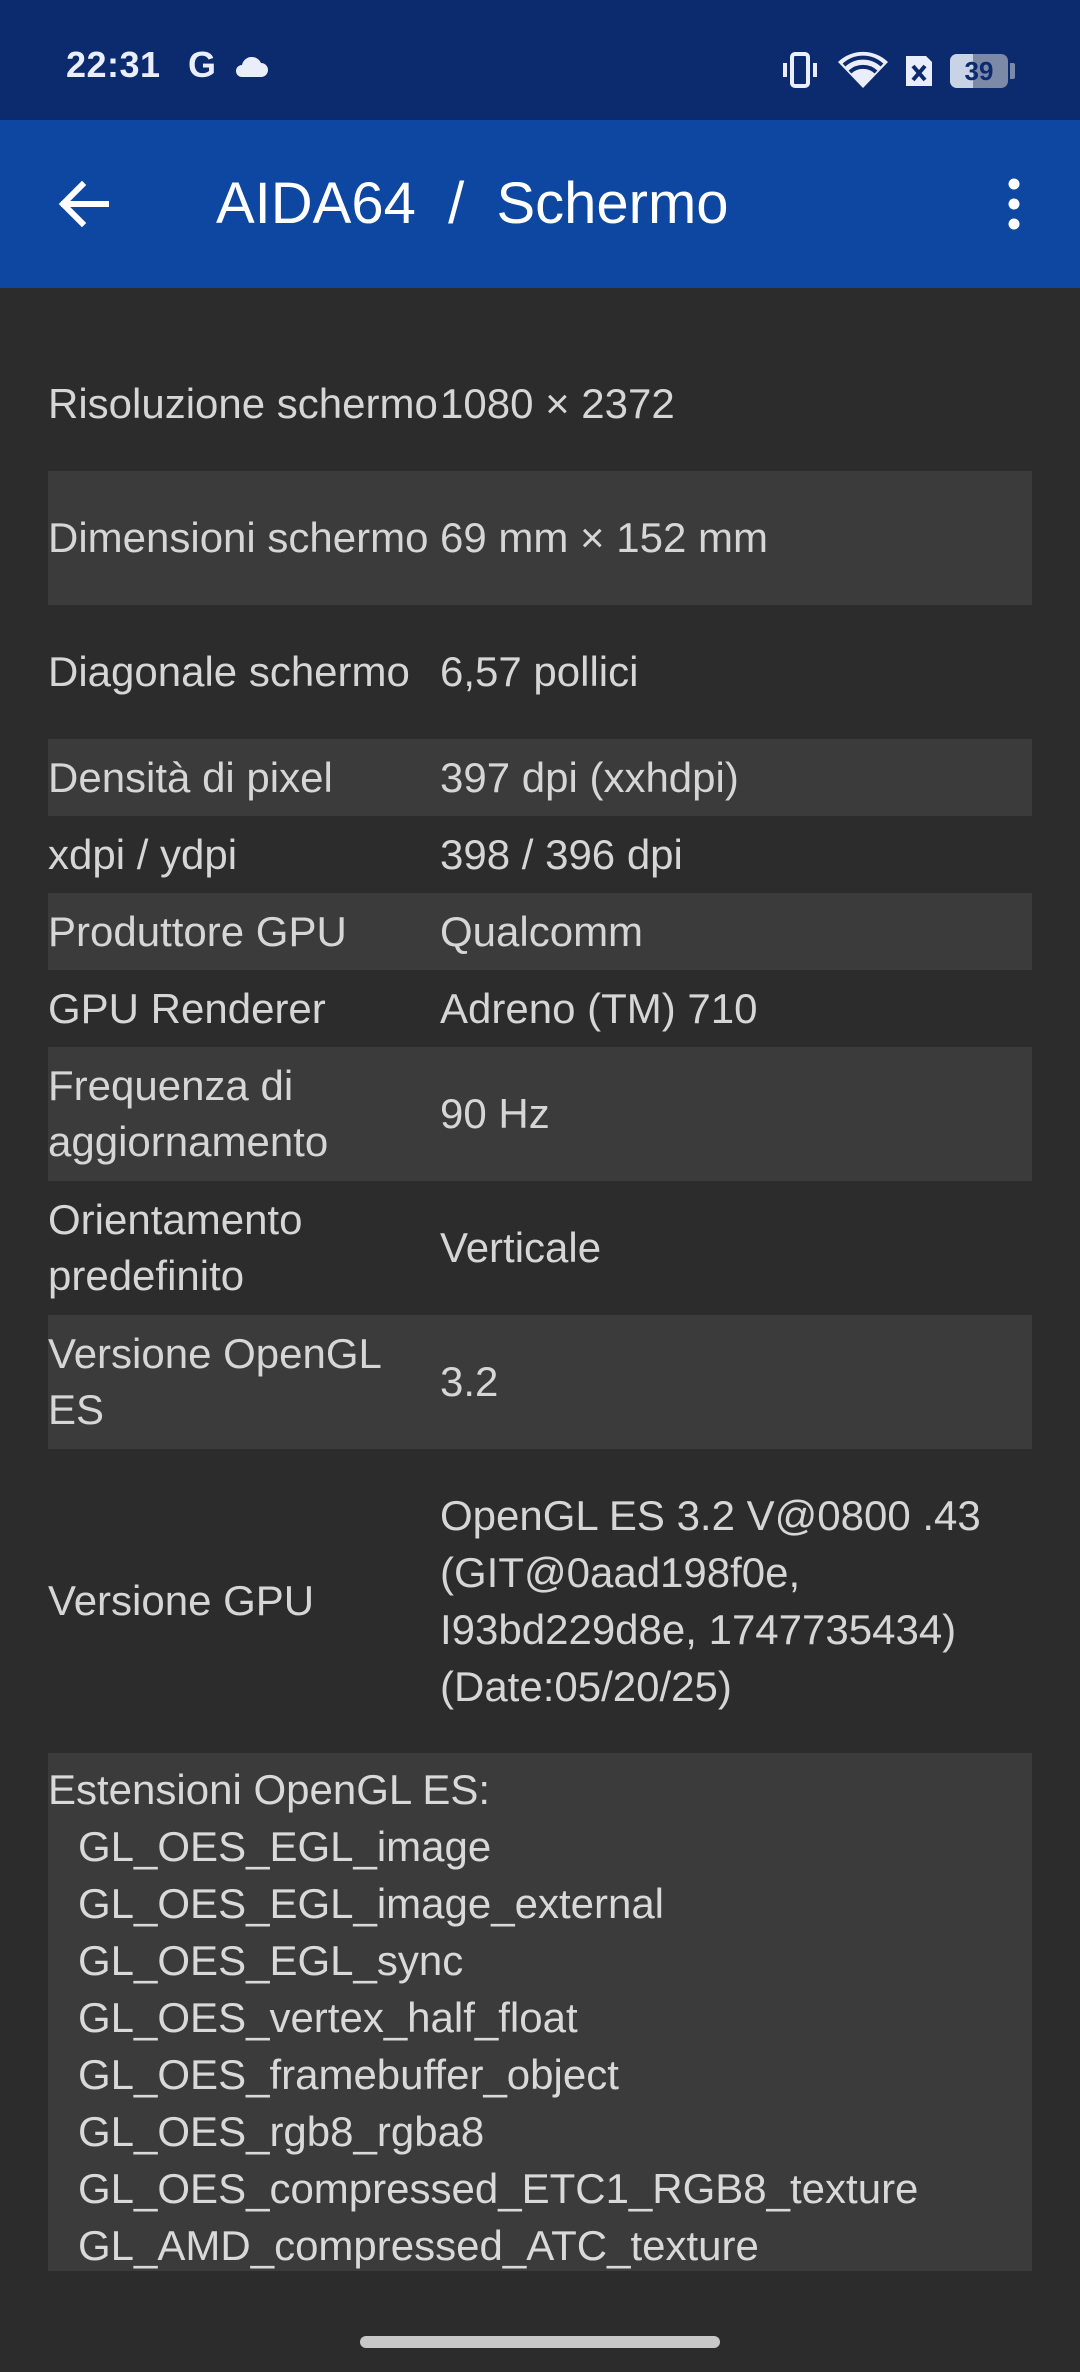 The height and width of the screenshot is (2372, 1080). What do you see at coordinates (269, 1789) in the screenshot?
I see `extensions-title: Estensioni OpenGL ES:` at bounding box center [269, 1789].